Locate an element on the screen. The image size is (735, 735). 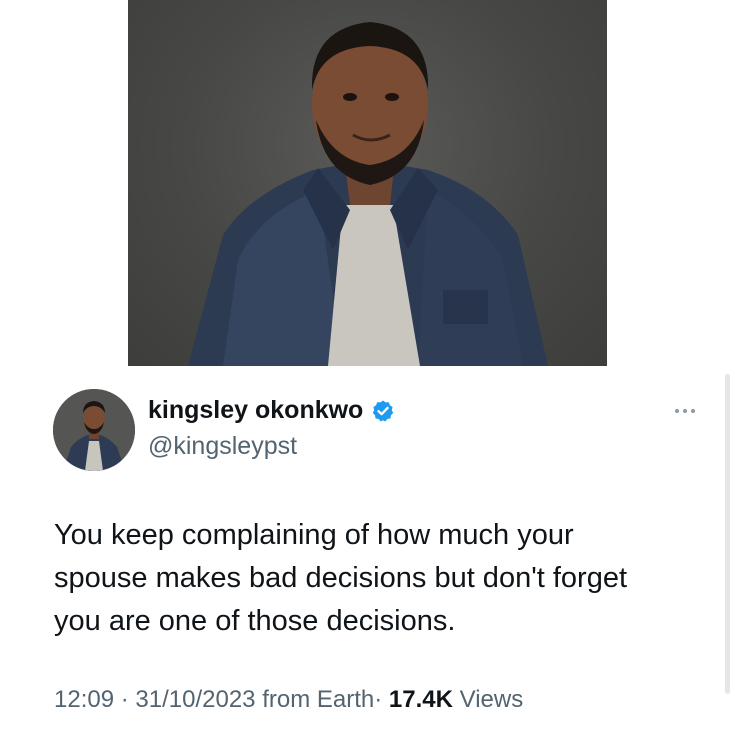
author-display-name: kingsley okonkwo is located at coordinates (271, 410).